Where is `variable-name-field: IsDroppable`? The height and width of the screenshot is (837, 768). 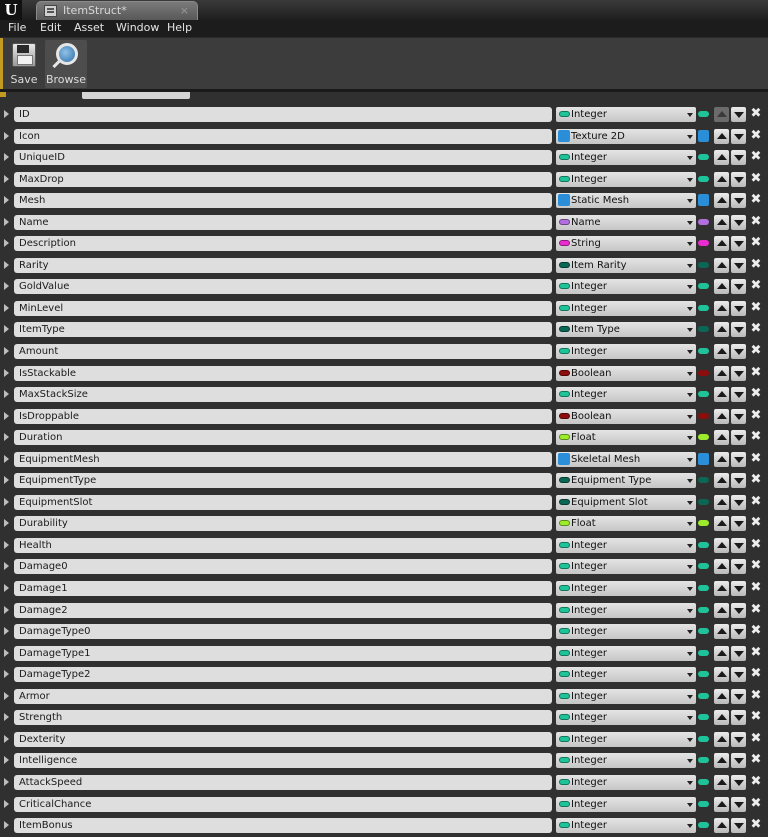
variable-name-field: IsDroppable is located at coordinates (283, 416).